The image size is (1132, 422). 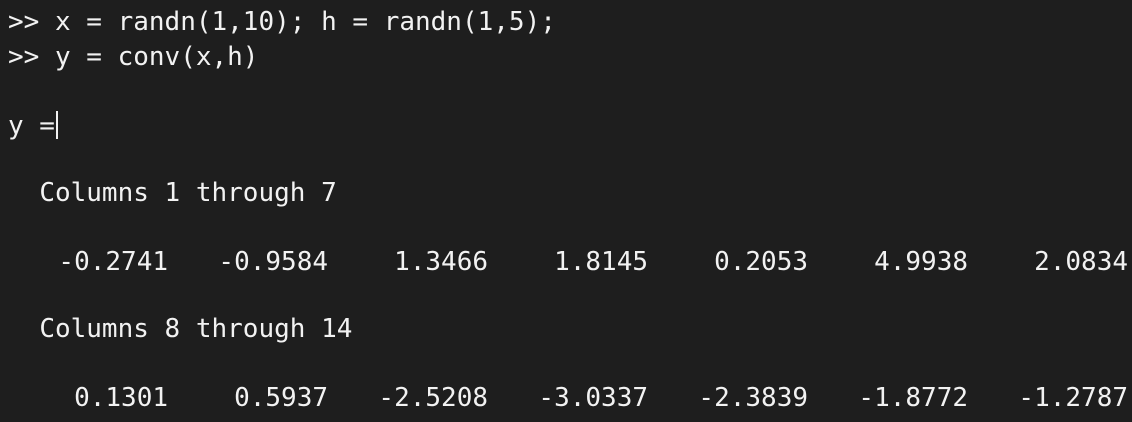 I want to click on columns-header-text: Columns 1 through 7, so click(x=188, y=193).